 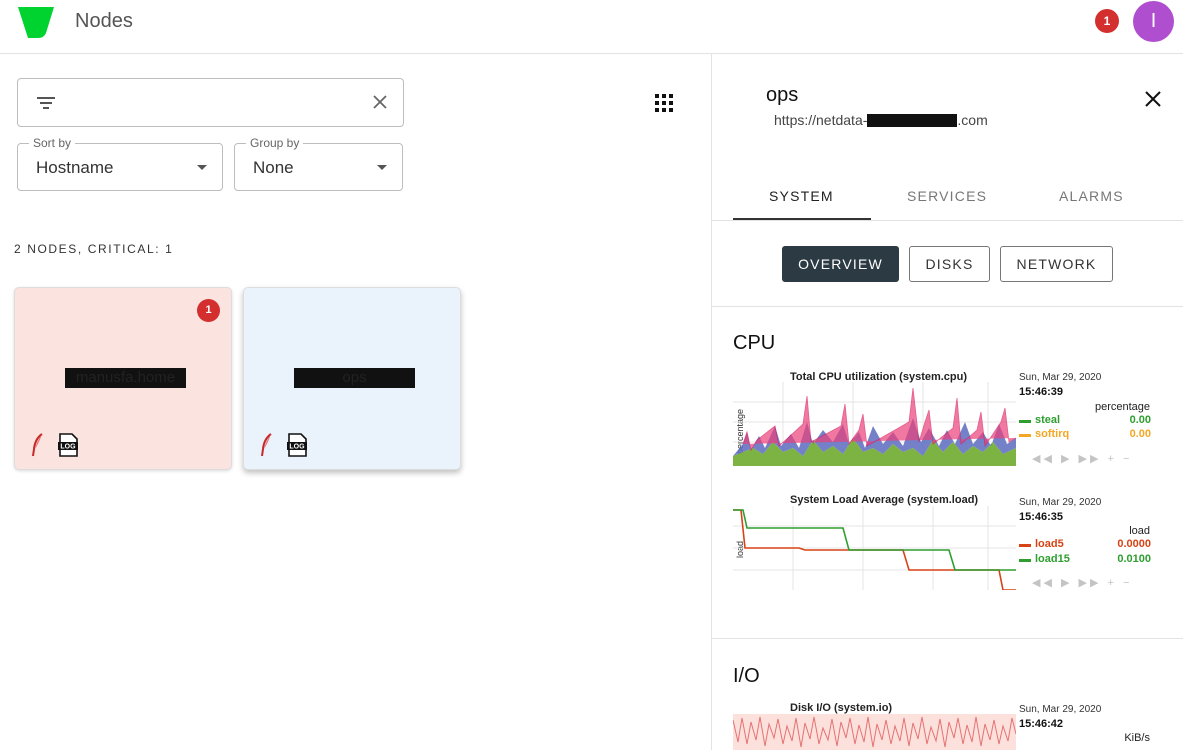 I want to click on group-value: None, so click(x=273, y=167).